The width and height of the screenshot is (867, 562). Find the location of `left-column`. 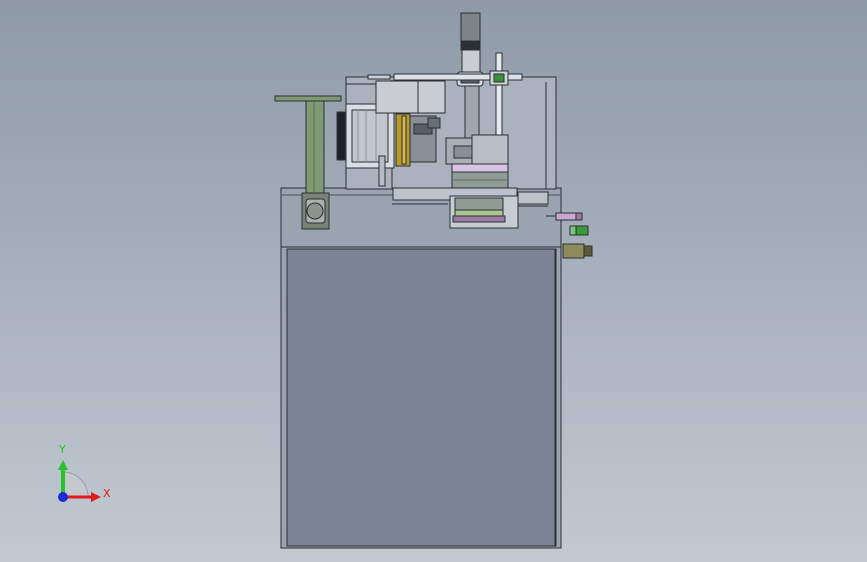

left-column is located at coordinates (308, 144).